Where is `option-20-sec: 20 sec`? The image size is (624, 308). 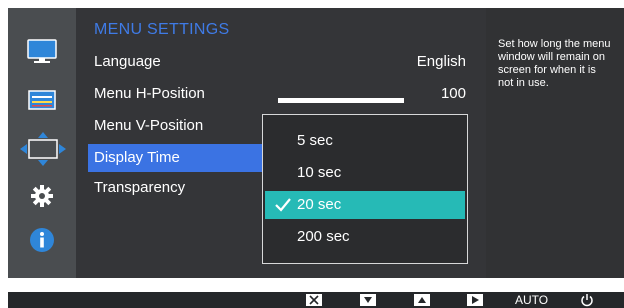 option-20-sec: 20 sec is located at coordinates (365, 205).